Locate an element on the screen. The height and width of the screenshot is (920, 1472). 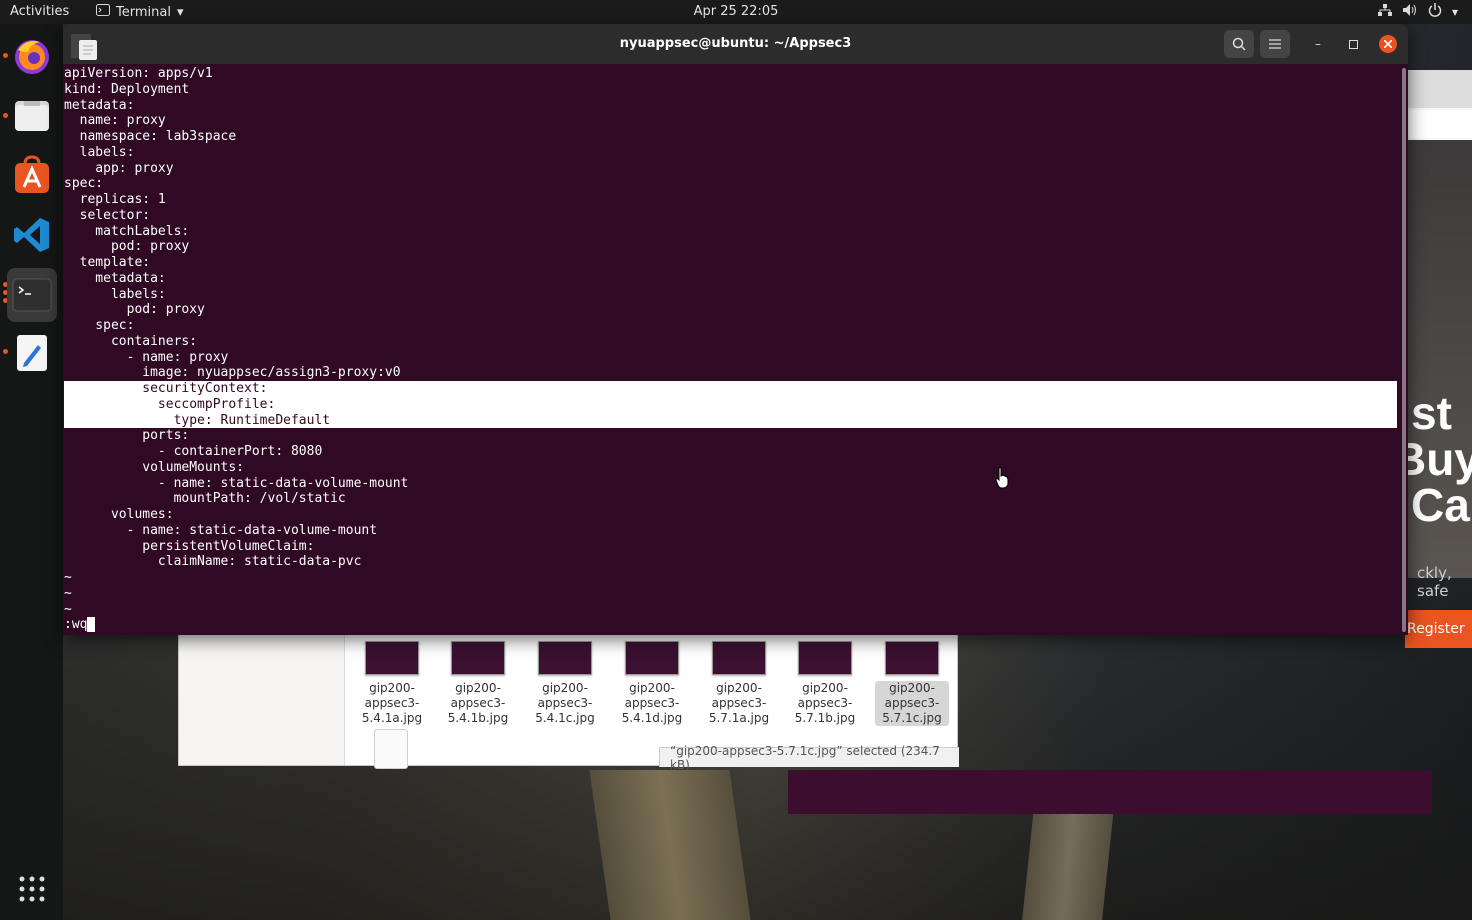
firefox-icon is located at coordinates (32, 57).